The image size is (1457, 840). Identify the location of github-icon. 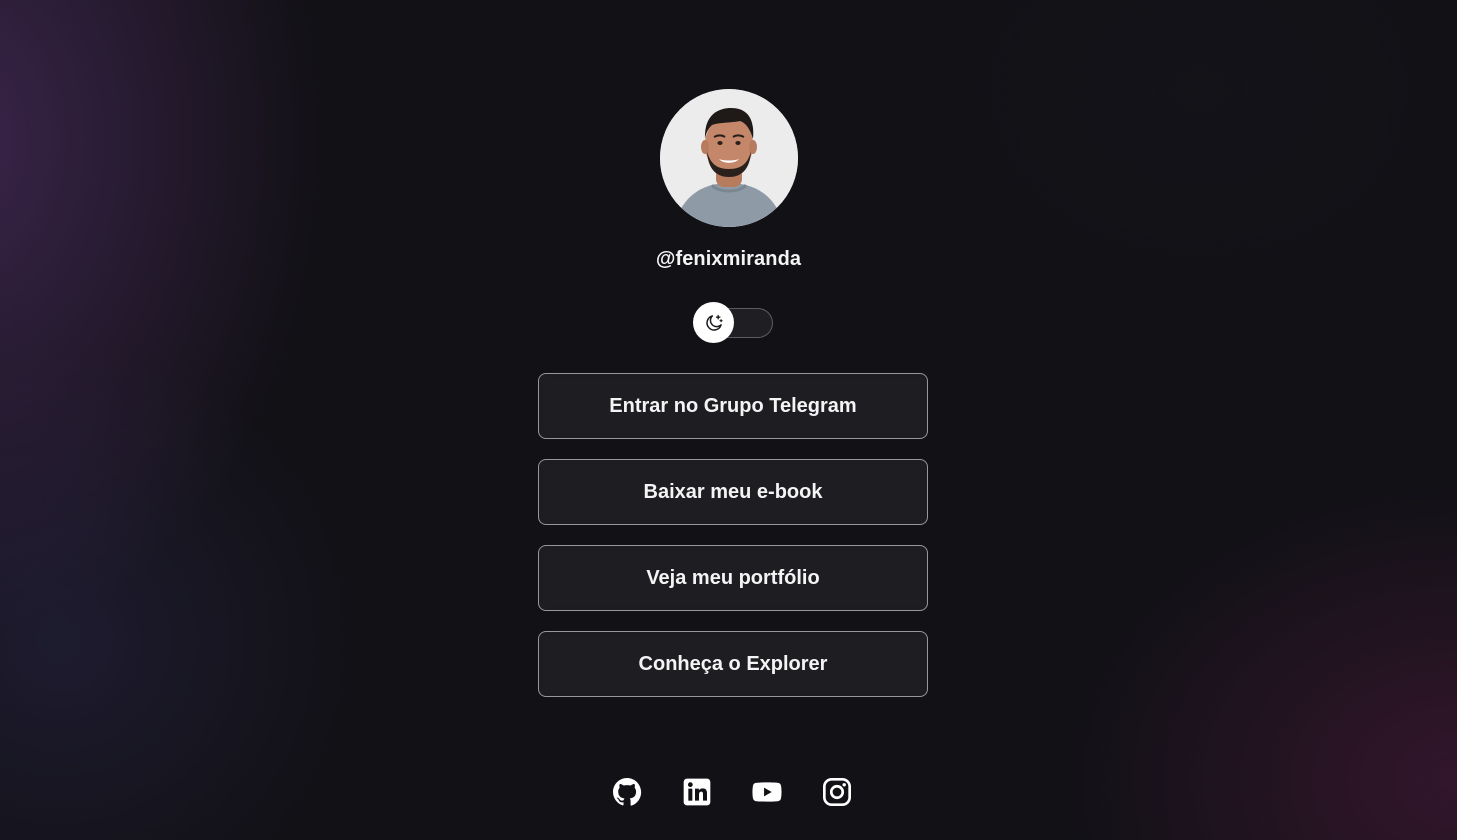
(626, 792).